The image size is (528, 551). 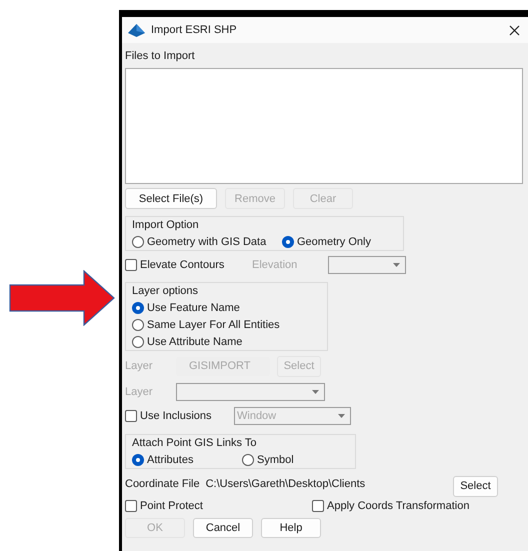 I want to click on select-button: Select, so click(x=475, y=486).